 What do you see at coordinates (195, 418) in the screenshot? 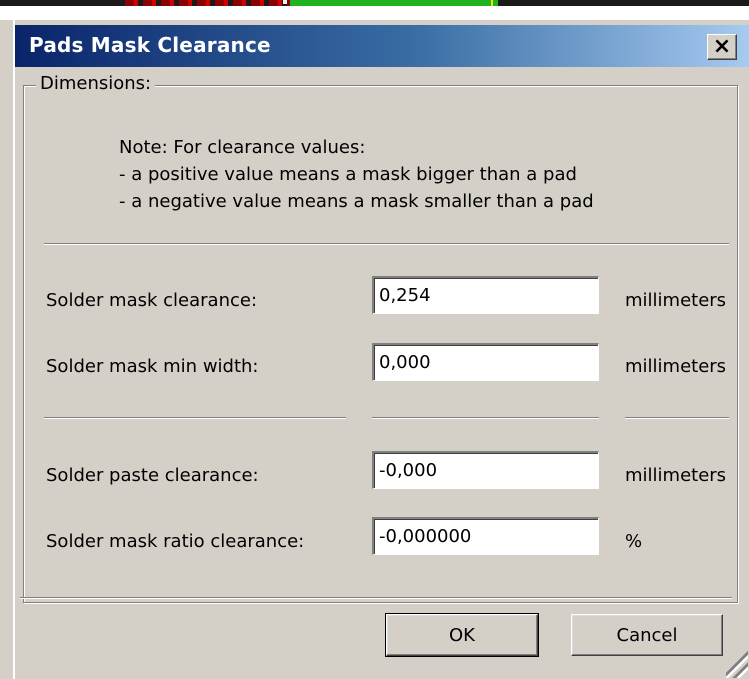
I see `separator-mid-left` at bounding box center [195, 418].